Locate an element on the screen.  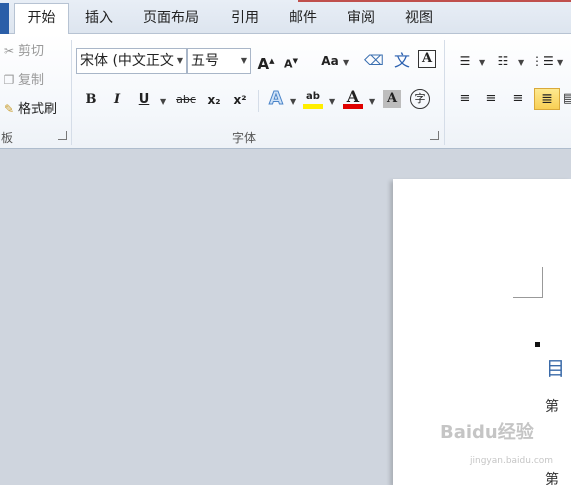
font-size-combo: 五号 ▼ is located at coordinates (219, 61).